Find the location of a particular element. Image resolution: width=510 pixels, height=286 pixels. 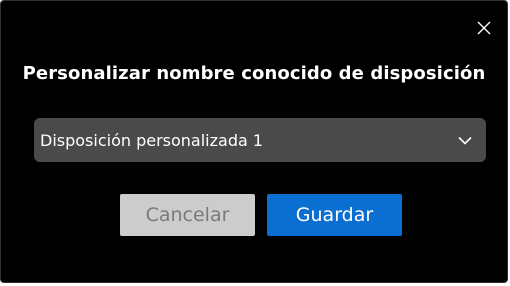

close-icon is located at coordinates (484, 28).